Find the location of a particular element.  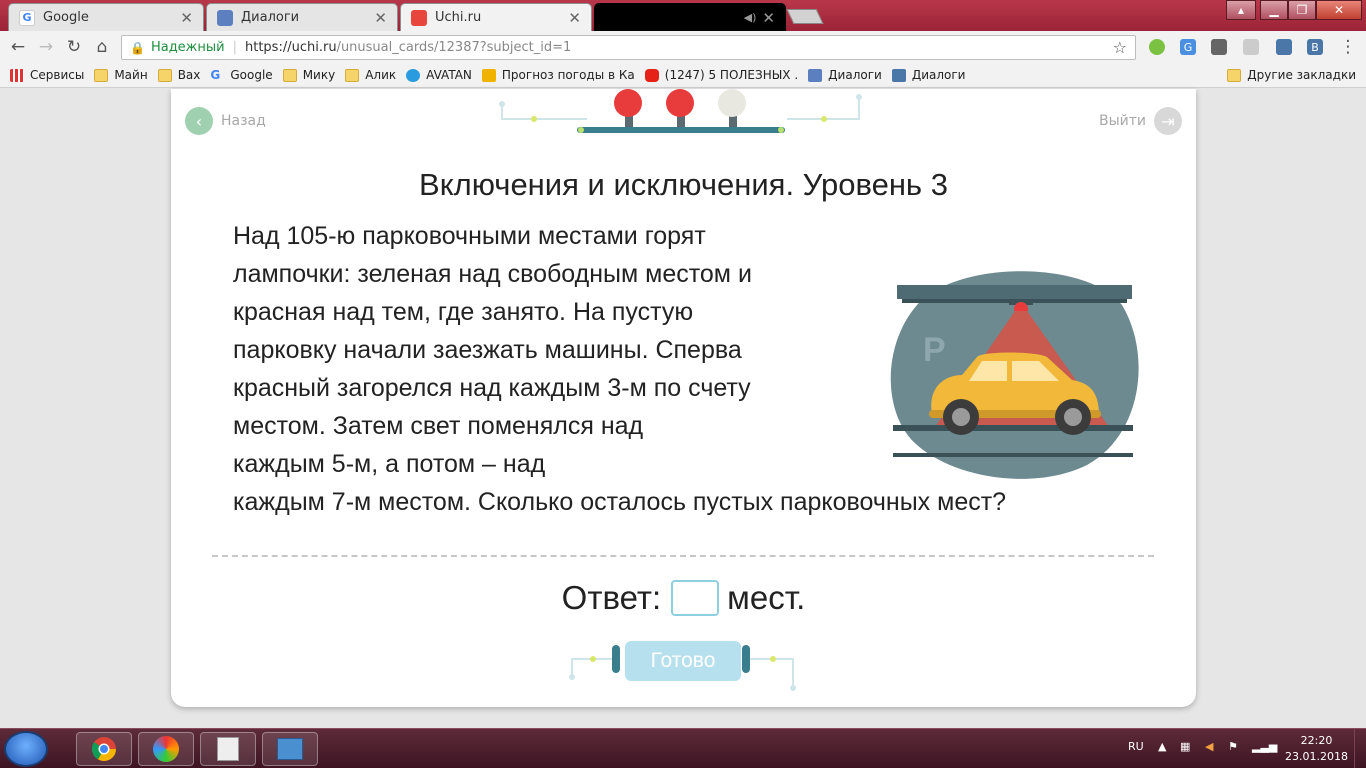

back-label: Назад is located at coordinates (243, 121).